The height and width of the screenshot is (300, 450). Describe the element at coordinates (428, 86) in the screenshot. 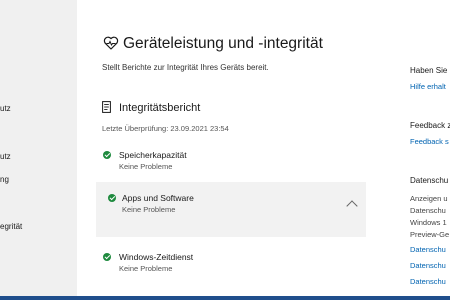

I see `help-link: Hilfe erhalt` at that location.